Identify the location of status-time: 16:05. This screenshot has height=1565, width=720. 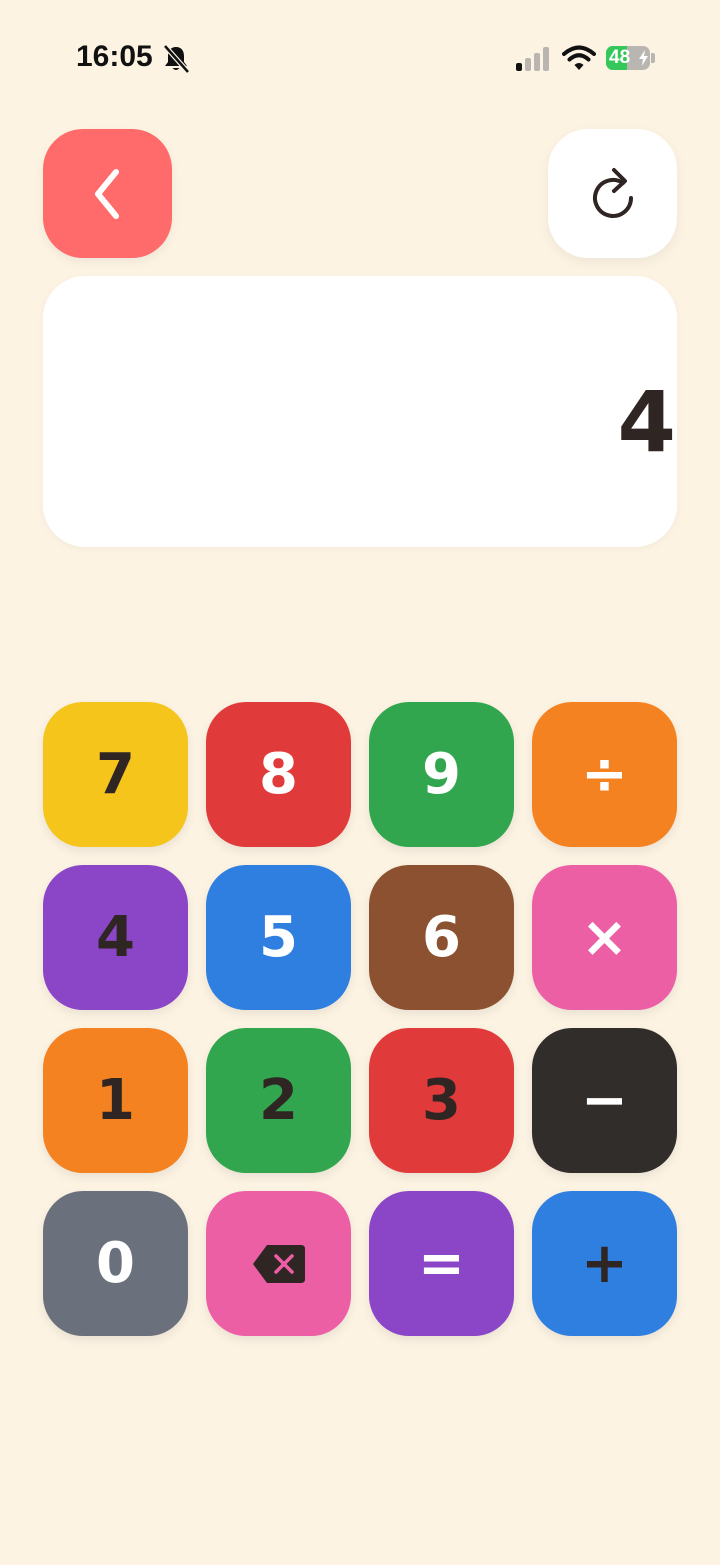
(114, 56).